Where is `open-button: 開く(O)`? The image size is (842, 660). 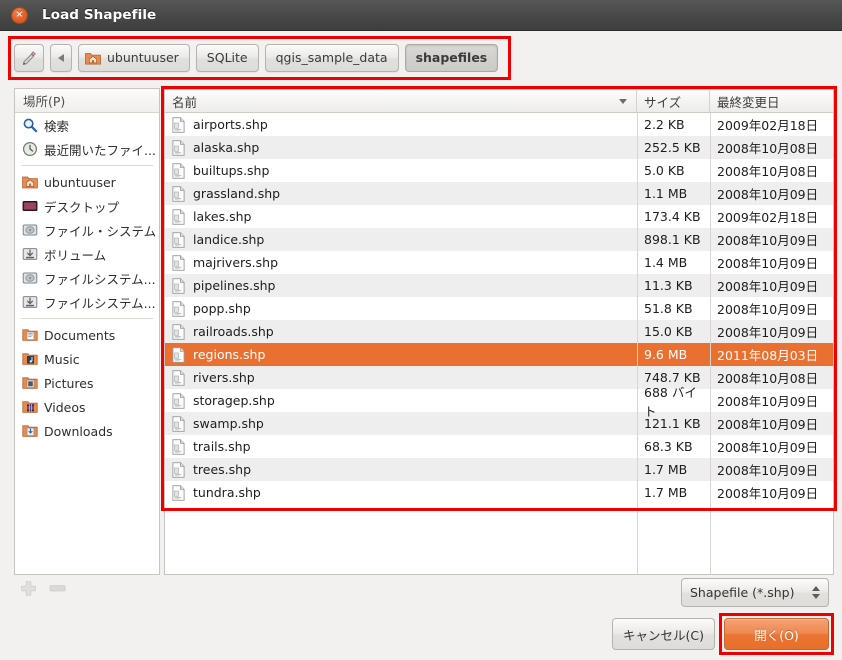 open-button: 開く(O) is located at coordinates (776, 634).